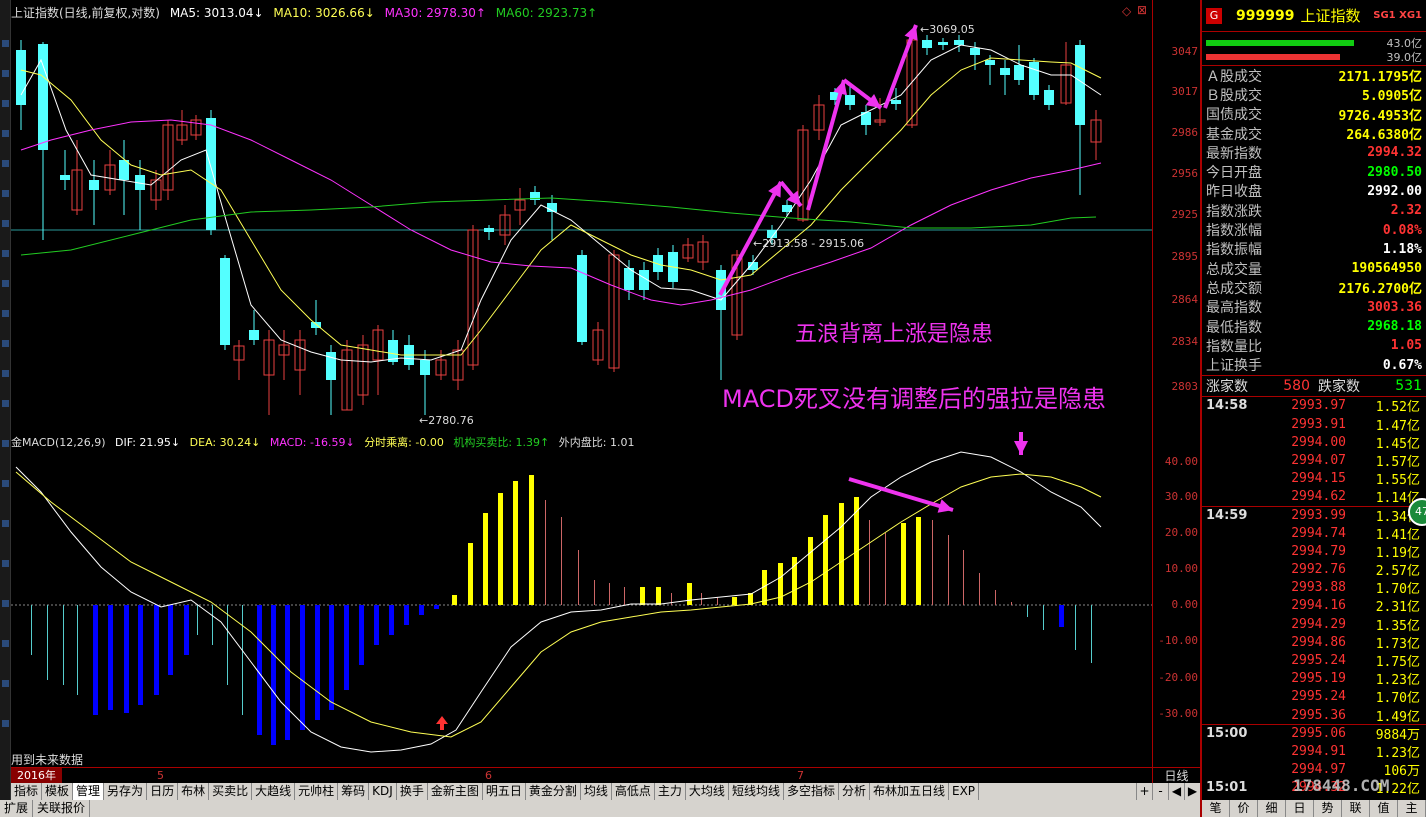  Describe the element at coordinates (964, 791) in the screenshot. I see `indicator-tab: EXP` at that location.